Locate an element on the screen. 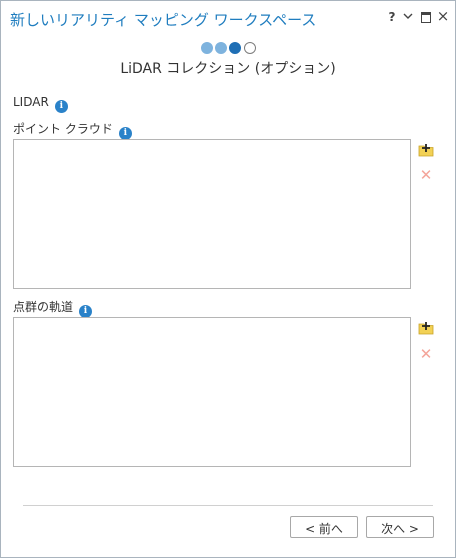 This screenshot has height=558, width=456. maximize-icon is located at coordinates (426, 17).